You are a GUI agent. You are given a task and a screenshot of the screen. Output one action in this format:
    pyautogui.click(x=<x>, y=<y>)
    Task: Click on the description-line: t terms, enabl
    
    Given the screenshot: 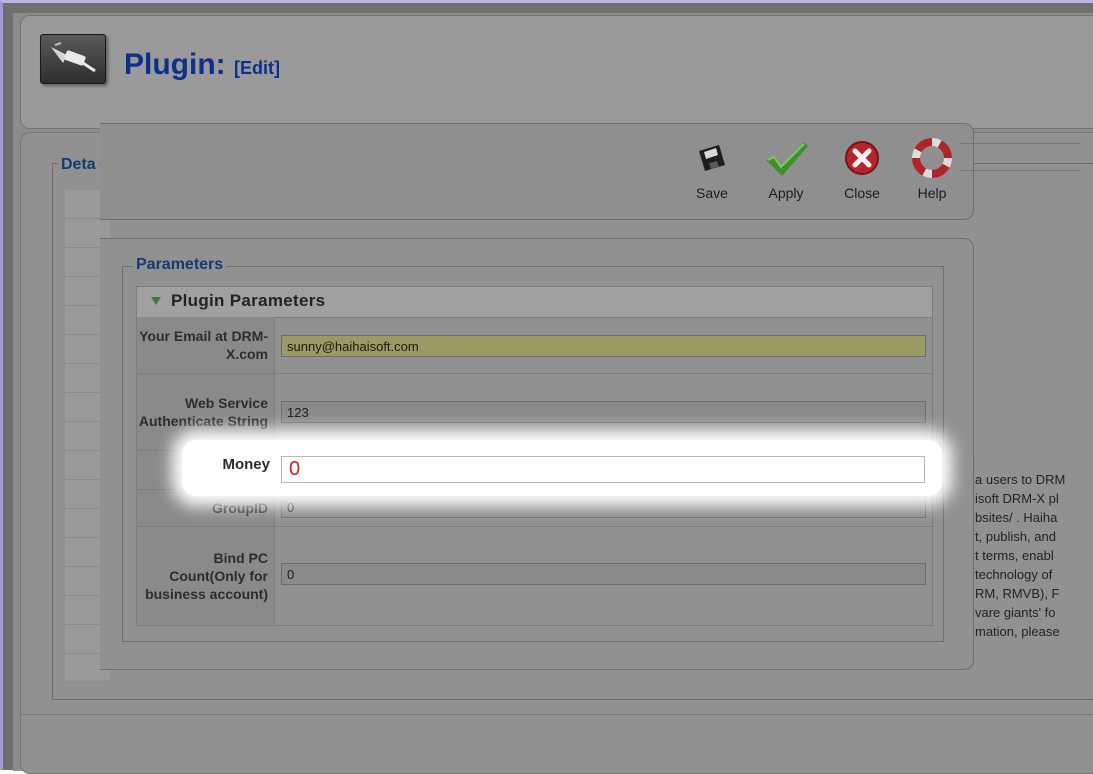 What is the action you would take?
    pyautogui.click(x=1014, y=555)
    